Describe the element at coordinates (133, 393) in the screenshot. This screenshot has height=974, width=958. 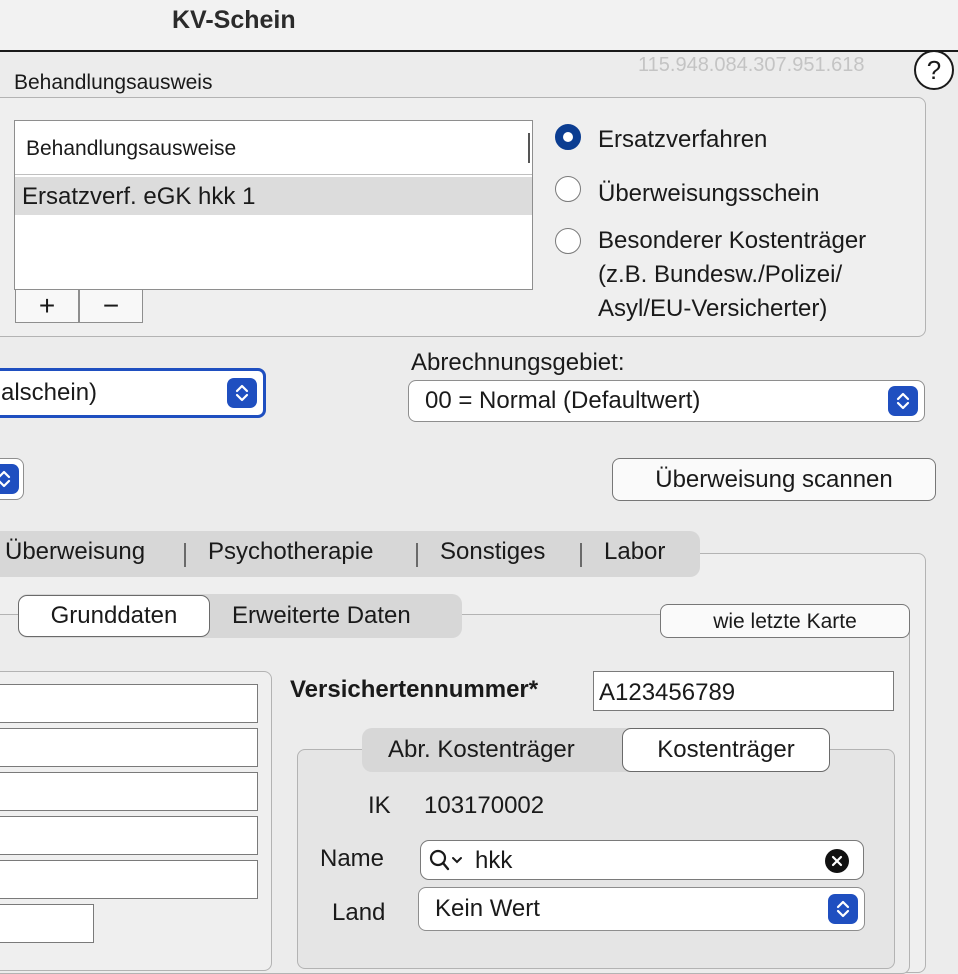
I see `scheinart-select: alschein)` at that location.